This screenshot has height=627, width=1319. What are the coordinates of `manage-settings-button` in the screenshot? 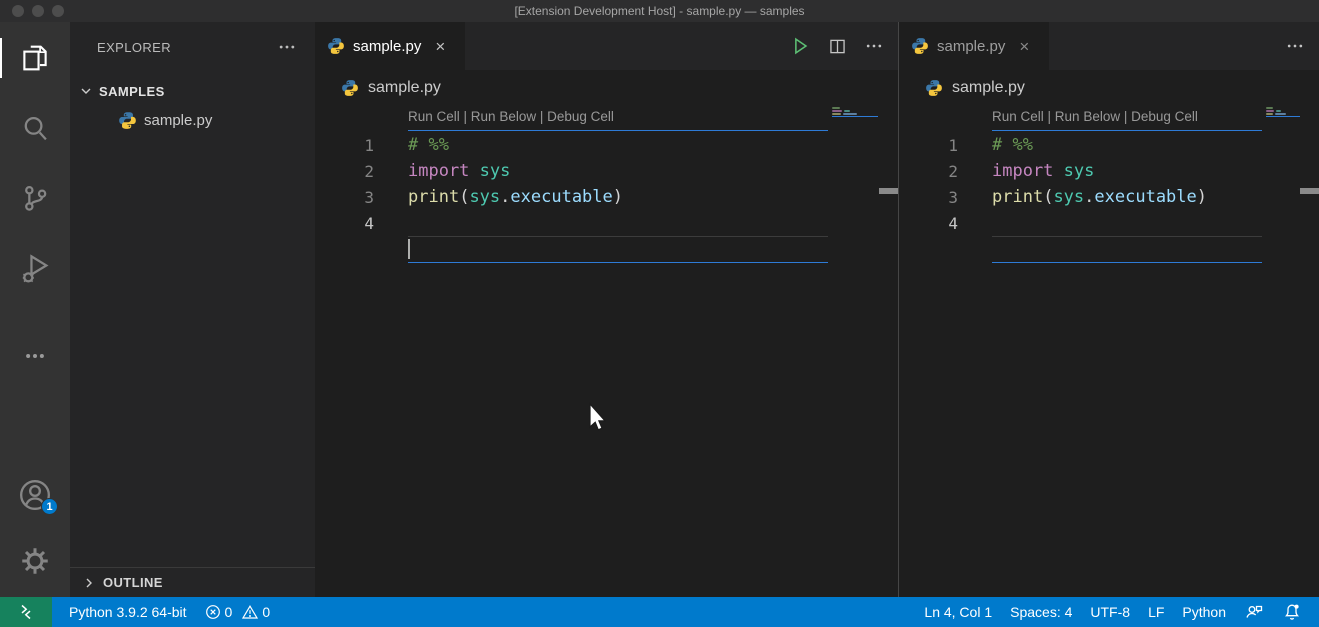 It's located at (35, 561).